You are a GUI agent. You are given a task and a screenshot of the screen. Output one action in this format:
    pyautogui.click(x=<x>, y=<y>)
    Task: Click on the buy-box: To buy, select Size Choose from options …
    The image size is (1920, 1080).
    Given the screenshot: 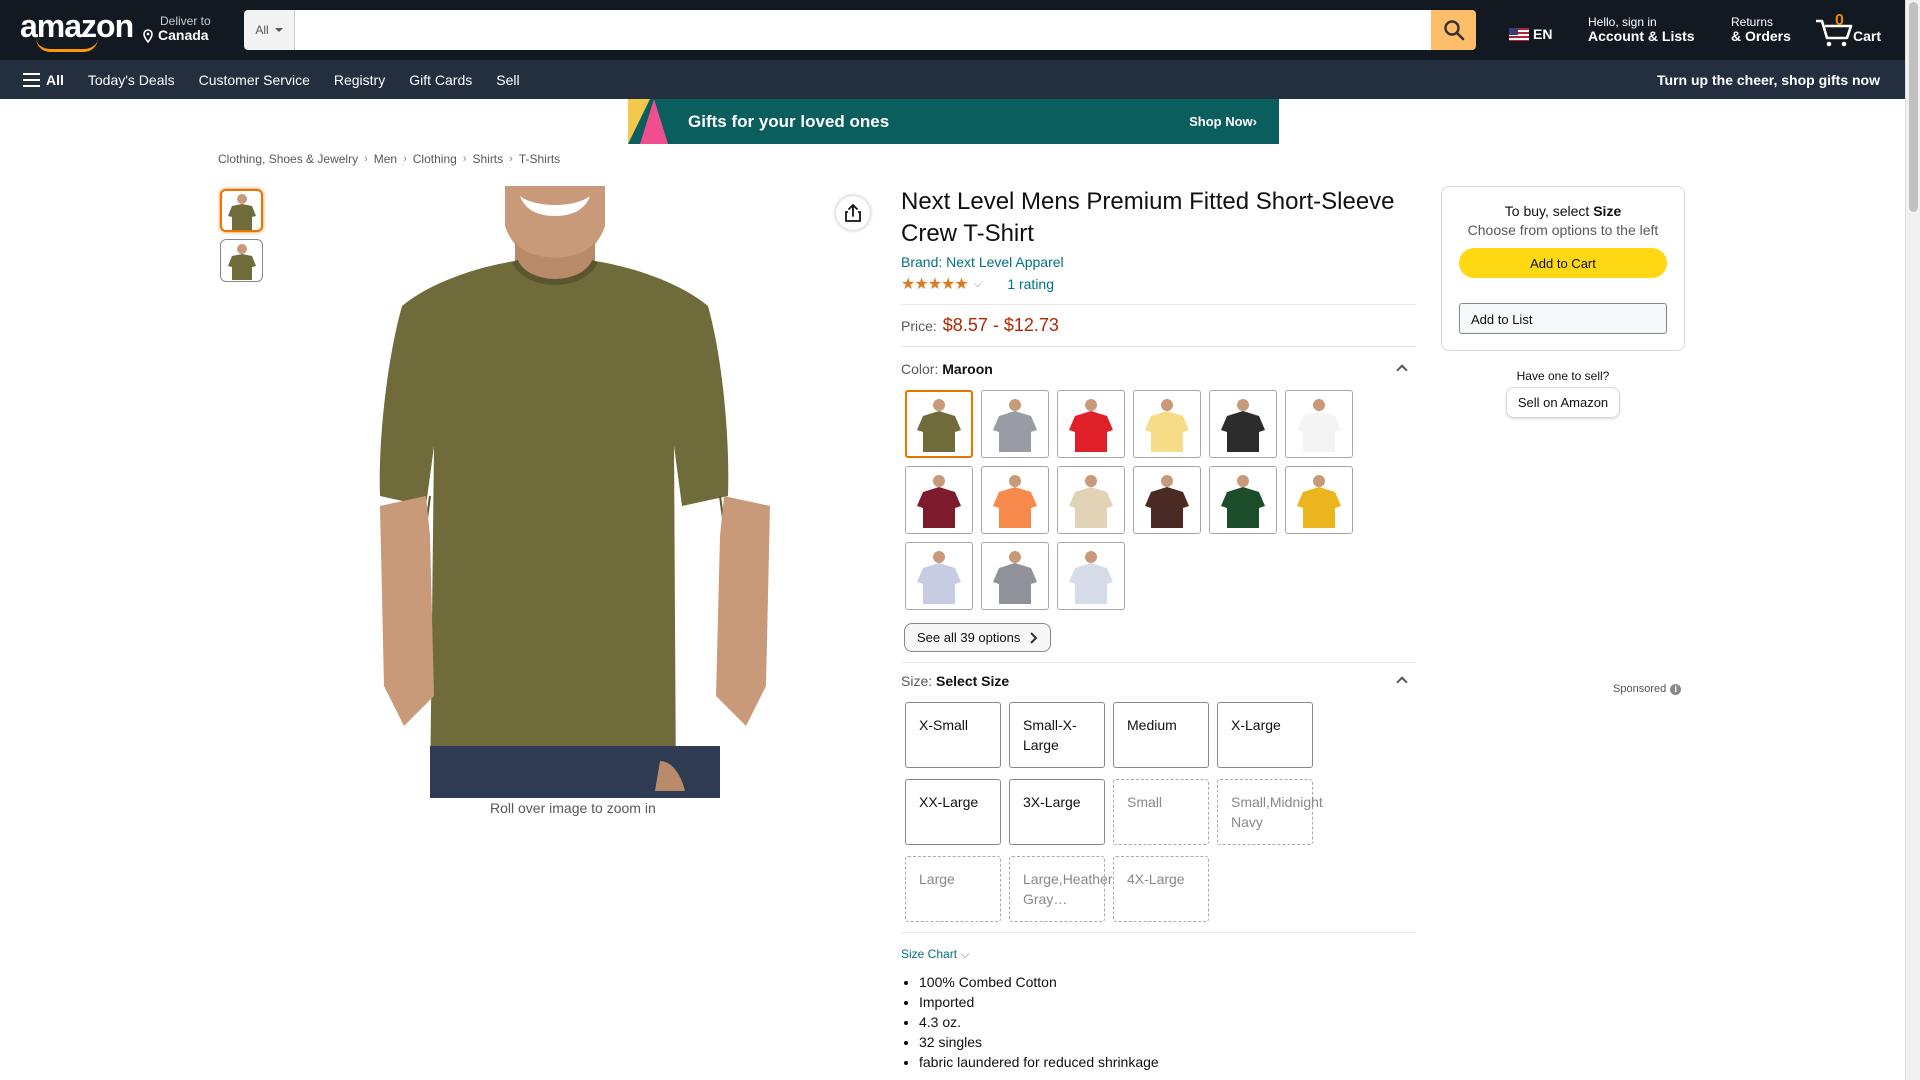 What is the action you would take?
    pyautogui.click(x=1563, y=268)
    